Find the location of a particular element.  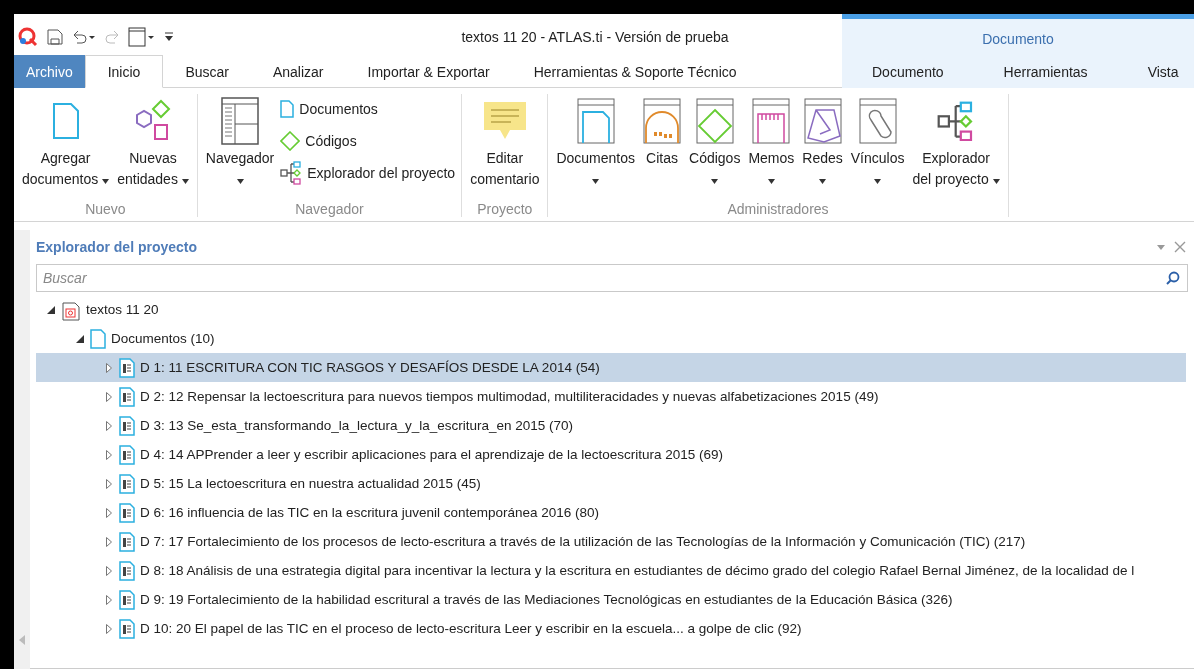

tree-item-label: D 3: 13 Se_esta_transformando_la_lectura_y_la_escritura_en 2015 (70) is located at coordinates (357, 425).